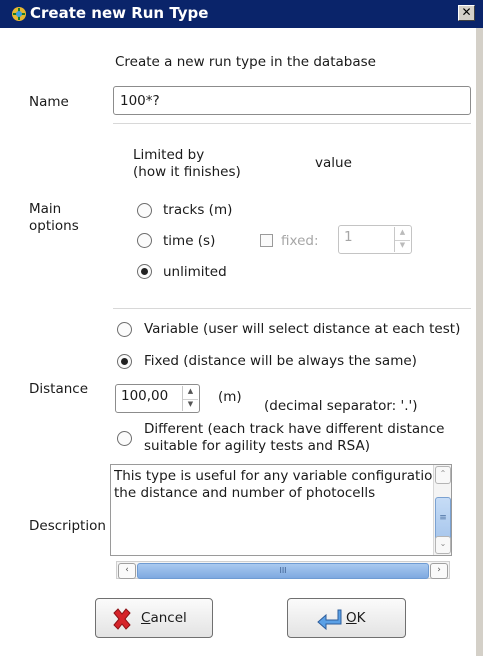 The image size is (483, 656). Describe the element at coordinates (479, 342) in the screenshot. I see `window-frame-edge` at that location.